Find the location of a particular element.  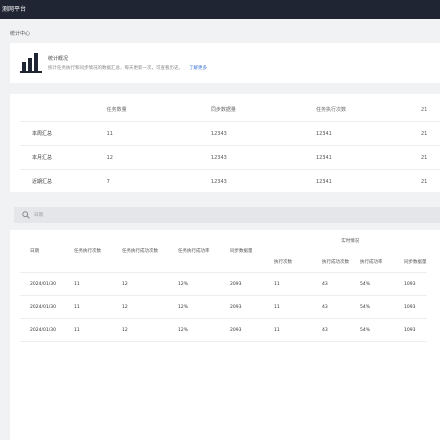

detail-col-header: 日期 is located at coordinates (34, 251).